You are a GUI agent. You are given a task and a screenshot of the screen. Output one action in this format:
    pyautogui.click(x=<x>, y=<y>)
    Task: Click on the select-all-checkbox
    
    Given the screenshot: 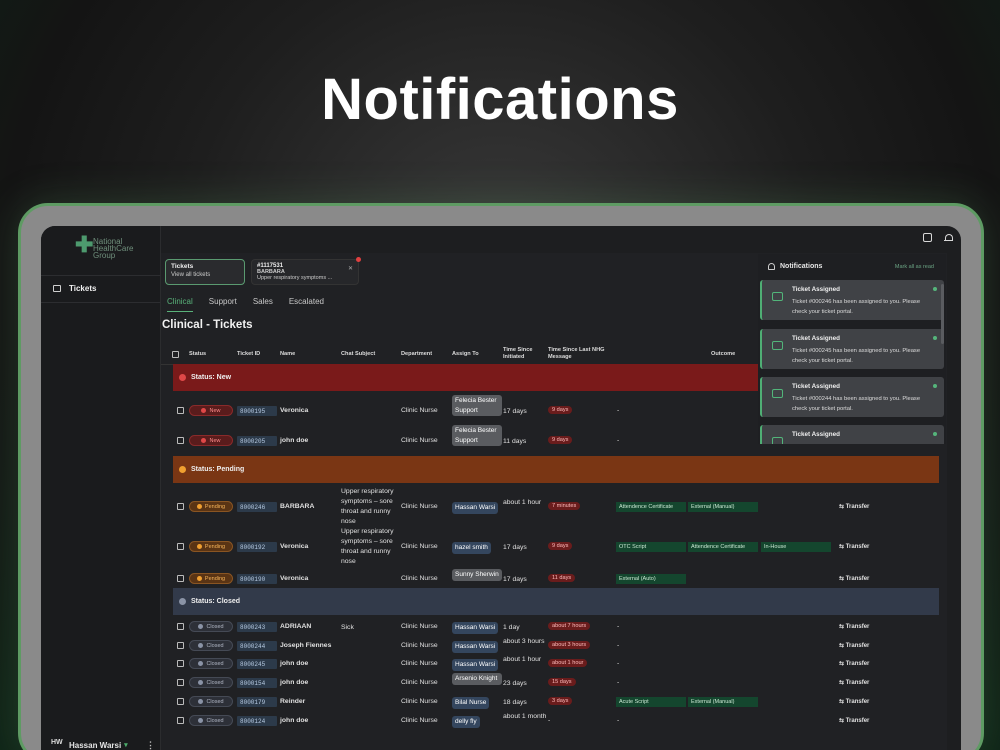 What is the action you would take?
    pyautogui.click(x=175, y=354)
    